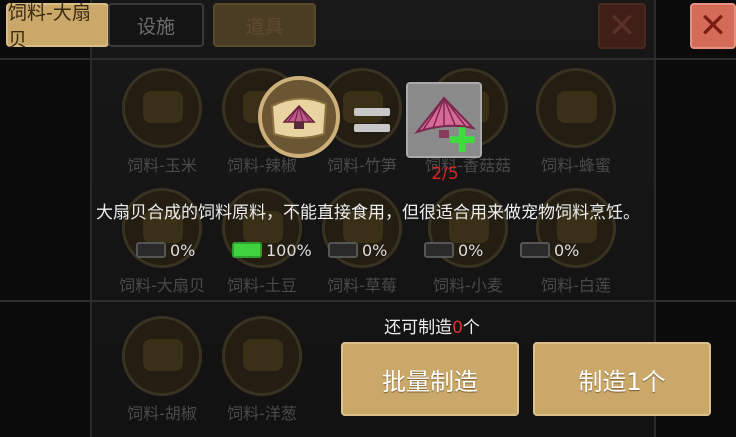 This screenshot has width=736, height=437. I want to click on tab-facility: 设施, so click(156, 25).